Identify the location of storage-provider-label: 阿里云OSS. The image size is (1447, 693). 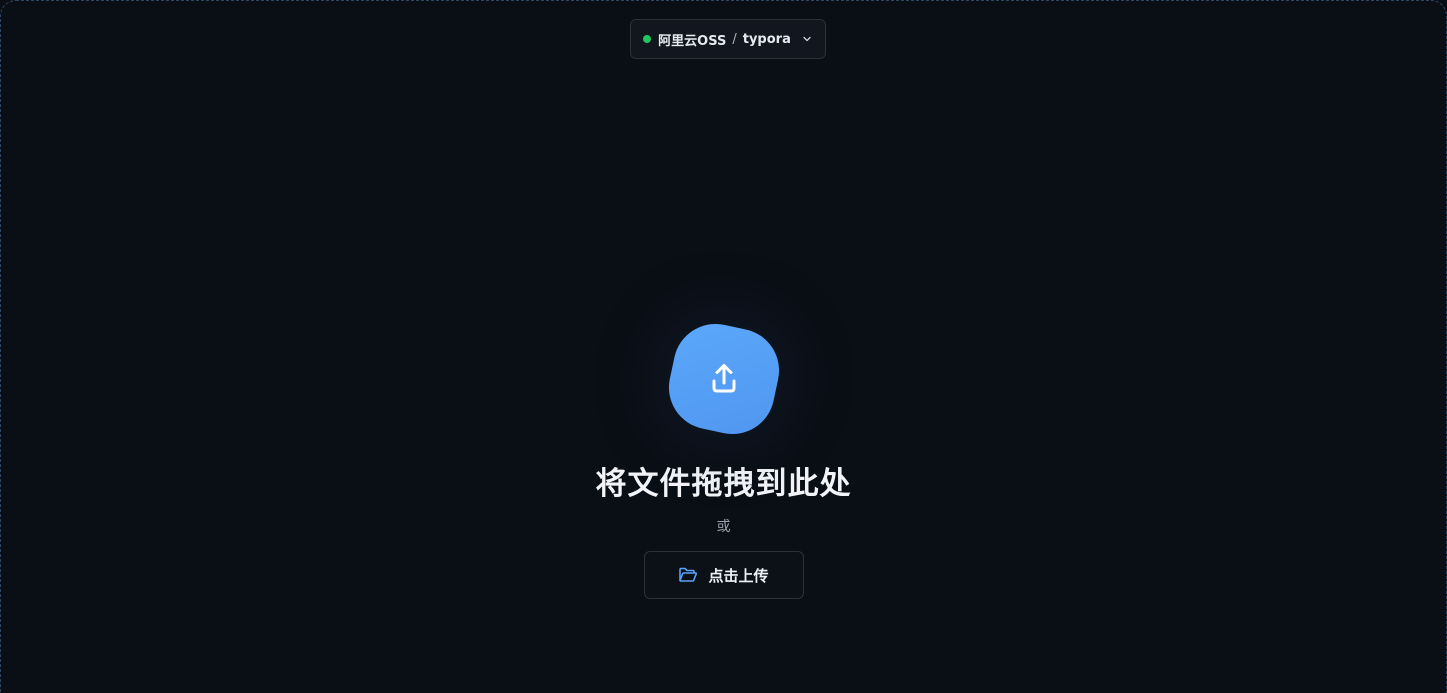
(692, 41).